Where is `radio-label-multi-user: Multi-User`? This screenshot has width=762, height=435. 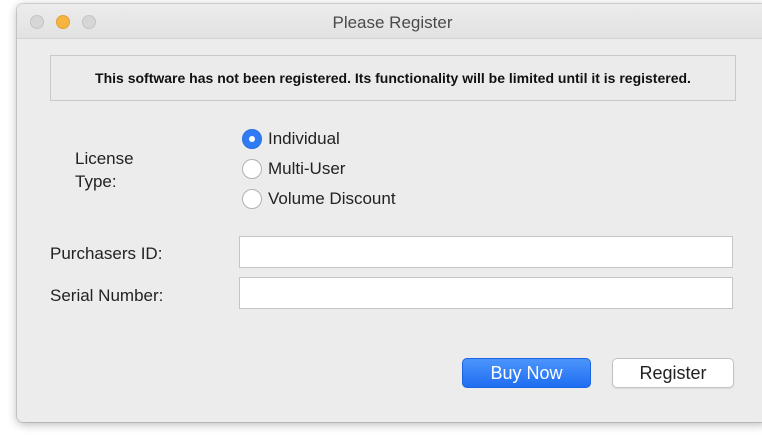
radio-label-multi-user: Multi-User is located at coordinates (306, 169).